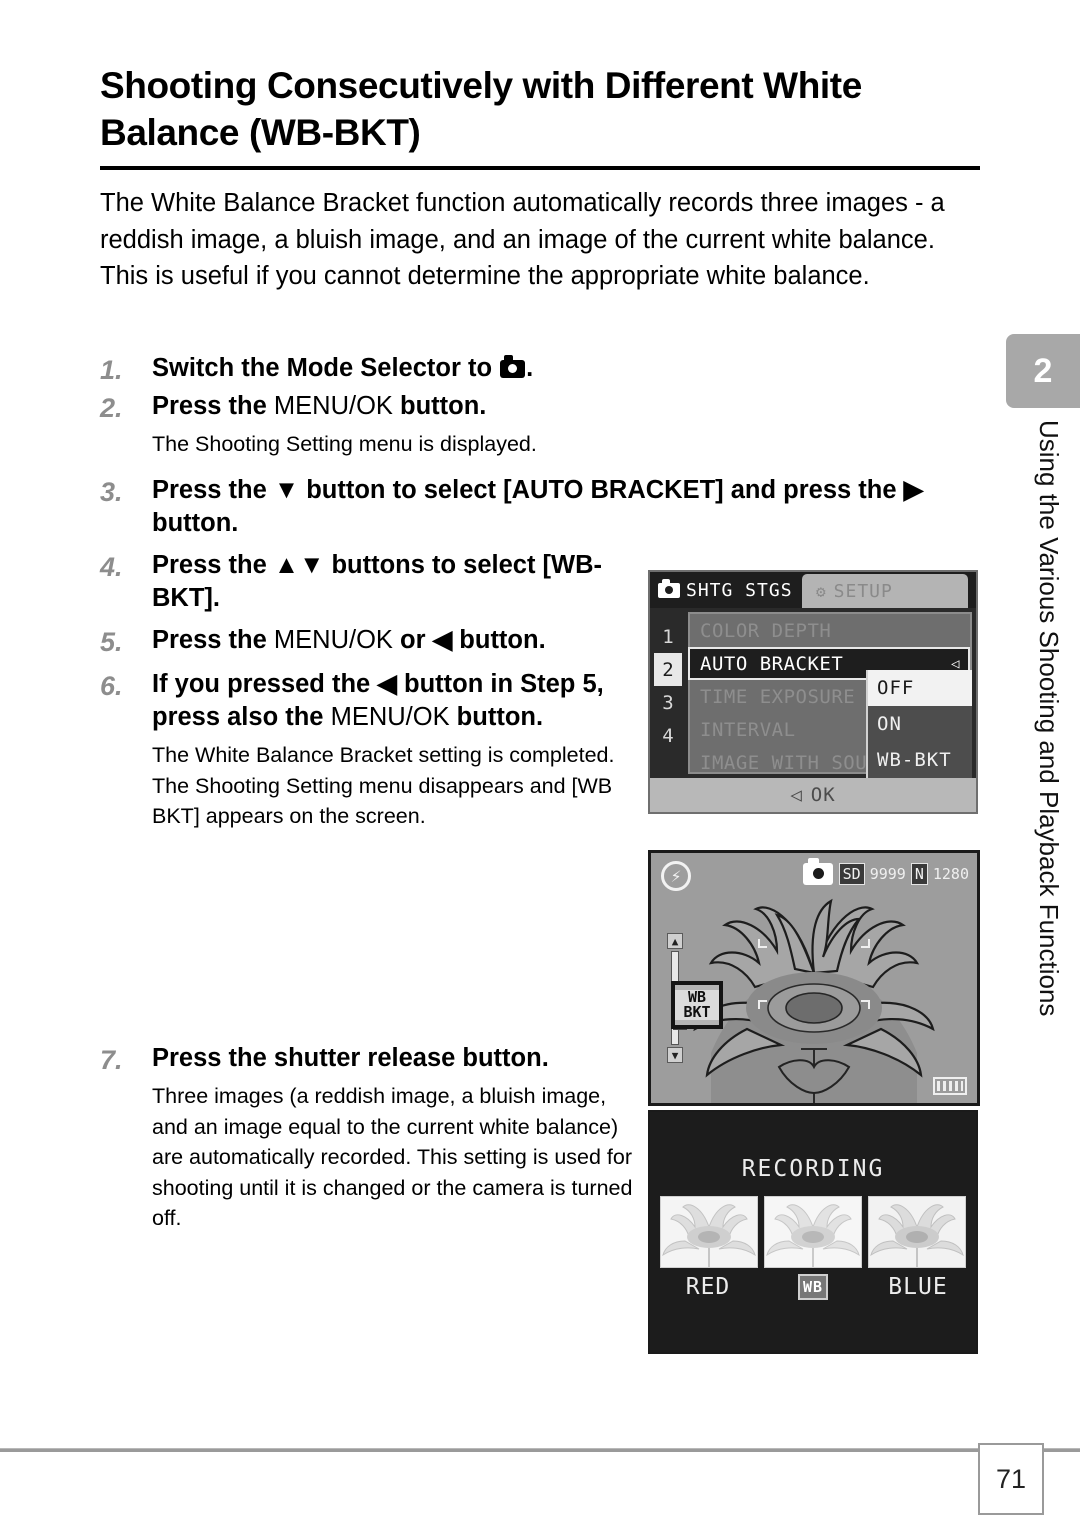 The image size is (1080, 1528). I want to click on step-number: 3., so click(111, 492).